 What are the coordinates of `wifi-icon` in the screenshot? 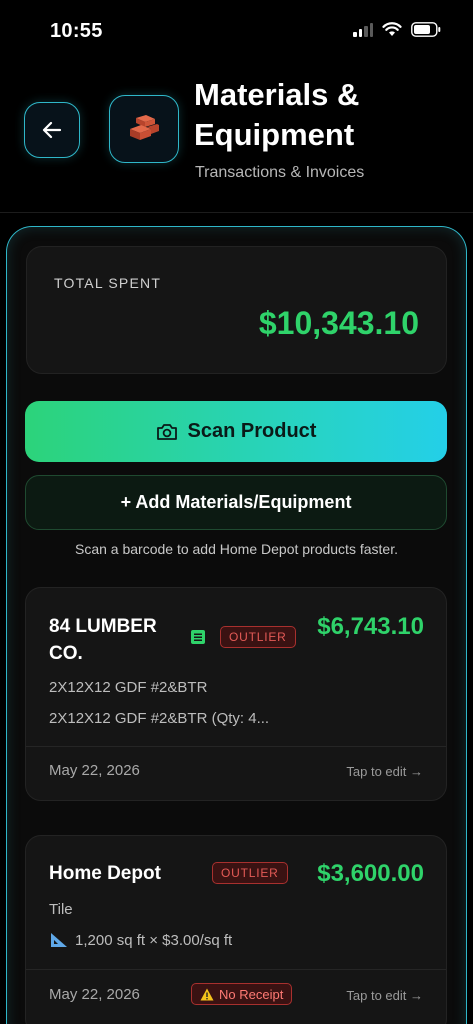 It's located at (392, 29).